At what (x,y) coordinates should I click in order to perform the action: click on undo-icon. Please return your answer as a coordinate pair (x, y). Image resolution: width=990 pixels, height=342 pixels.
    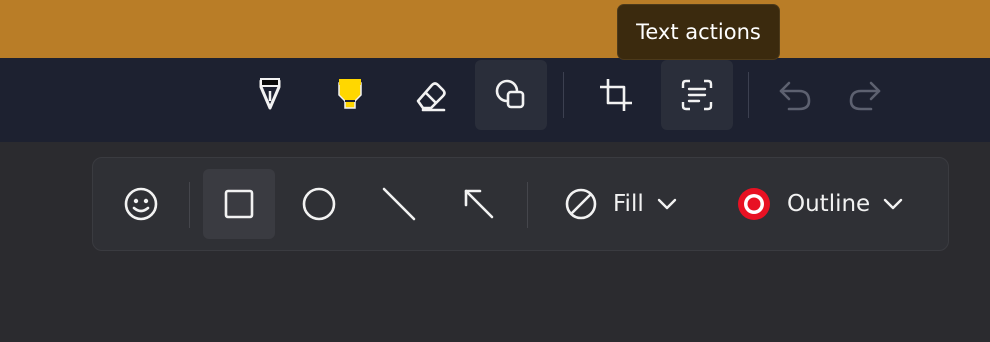
    Looking at the image, I should click on (795, 96).